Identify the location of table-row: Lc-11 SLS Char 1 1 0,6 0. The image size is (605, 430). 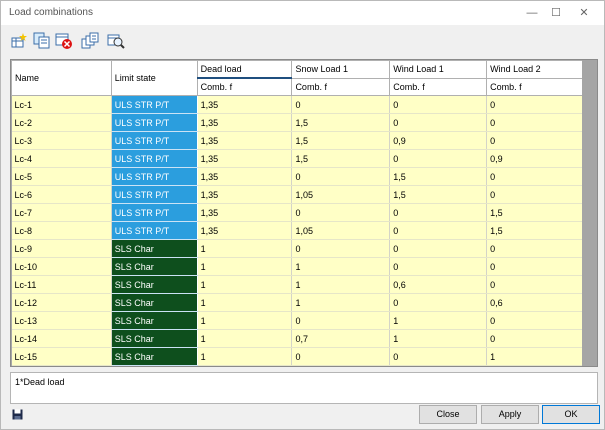
(297, 284).